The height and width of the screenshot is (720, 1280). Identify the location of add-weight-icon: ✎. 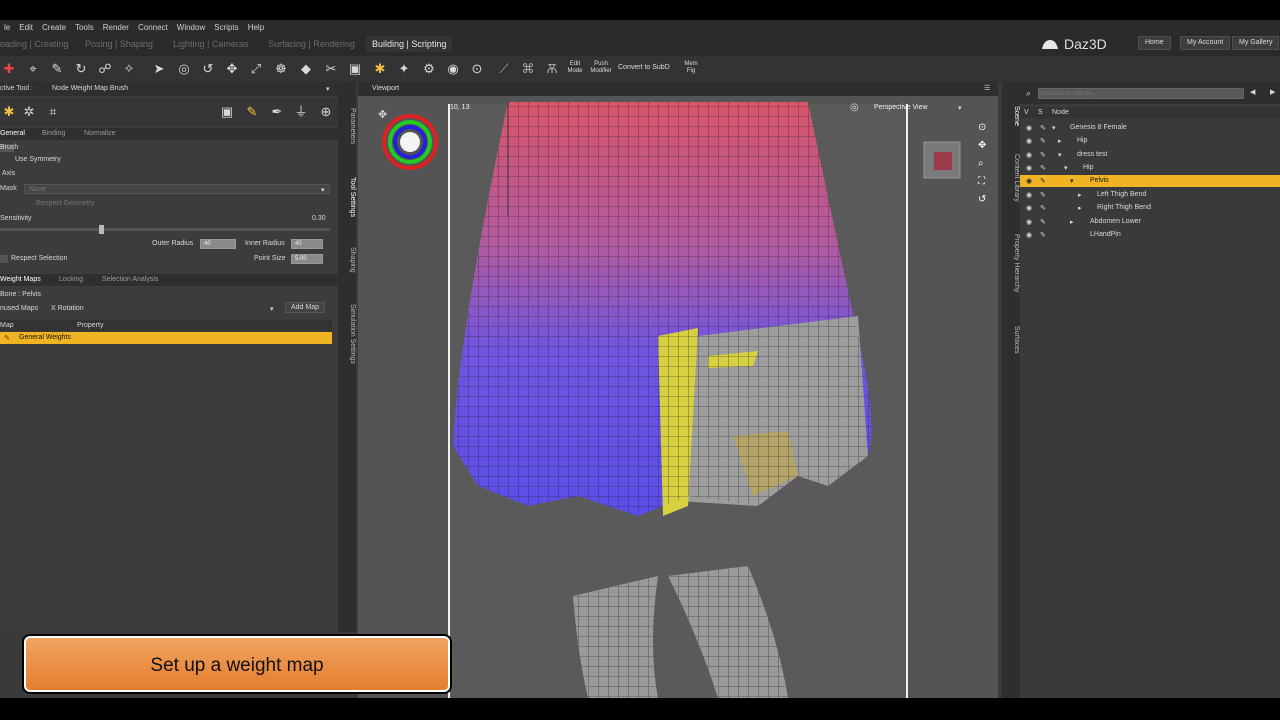
(252, 112).